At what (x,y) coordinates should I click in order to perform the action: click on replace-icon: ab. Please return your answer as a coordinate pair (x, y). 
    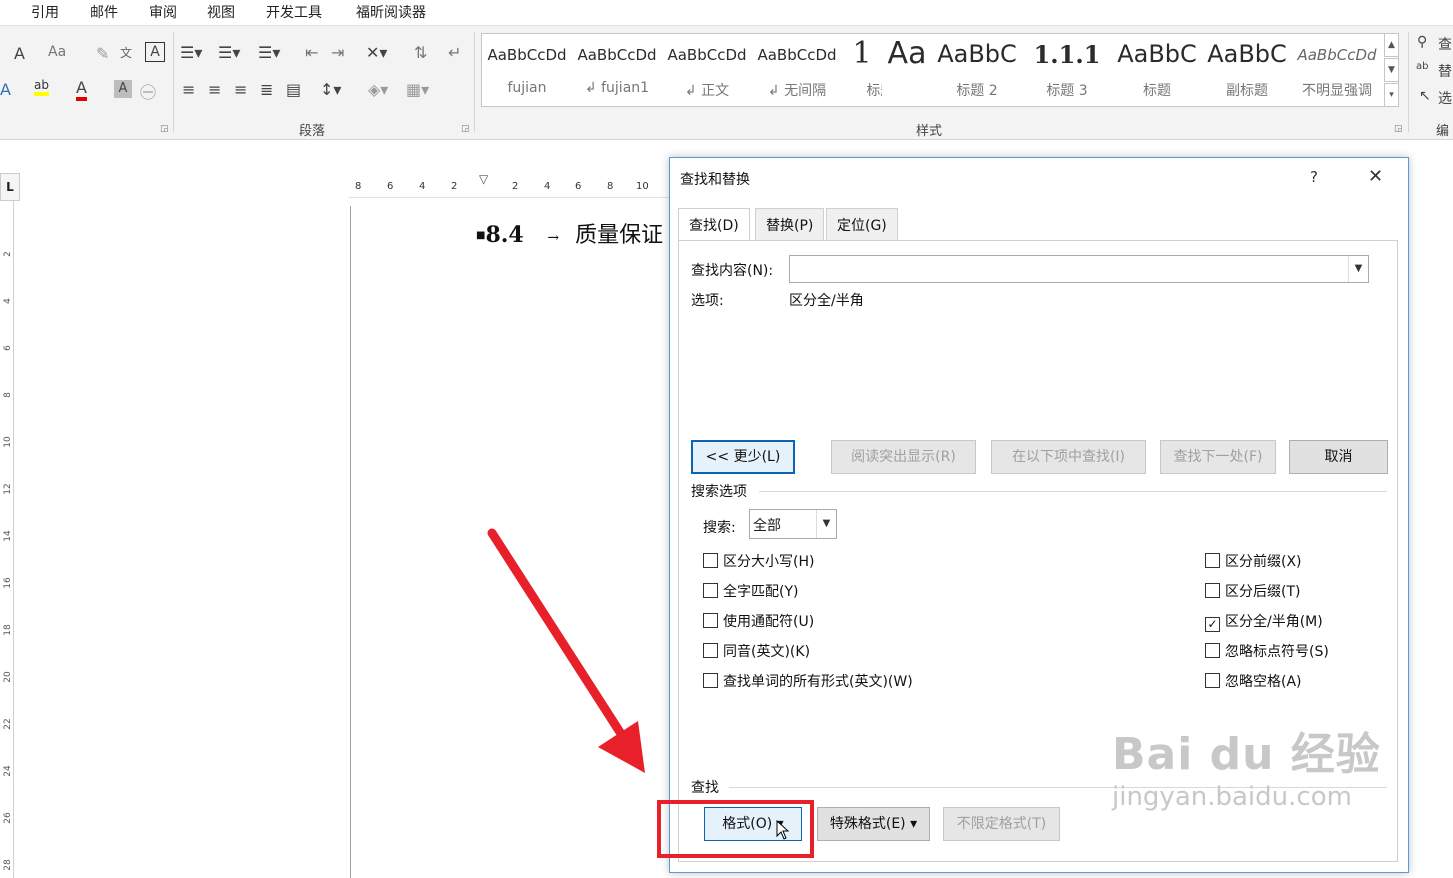
    Looking at the image, I should click on (1422, 66).